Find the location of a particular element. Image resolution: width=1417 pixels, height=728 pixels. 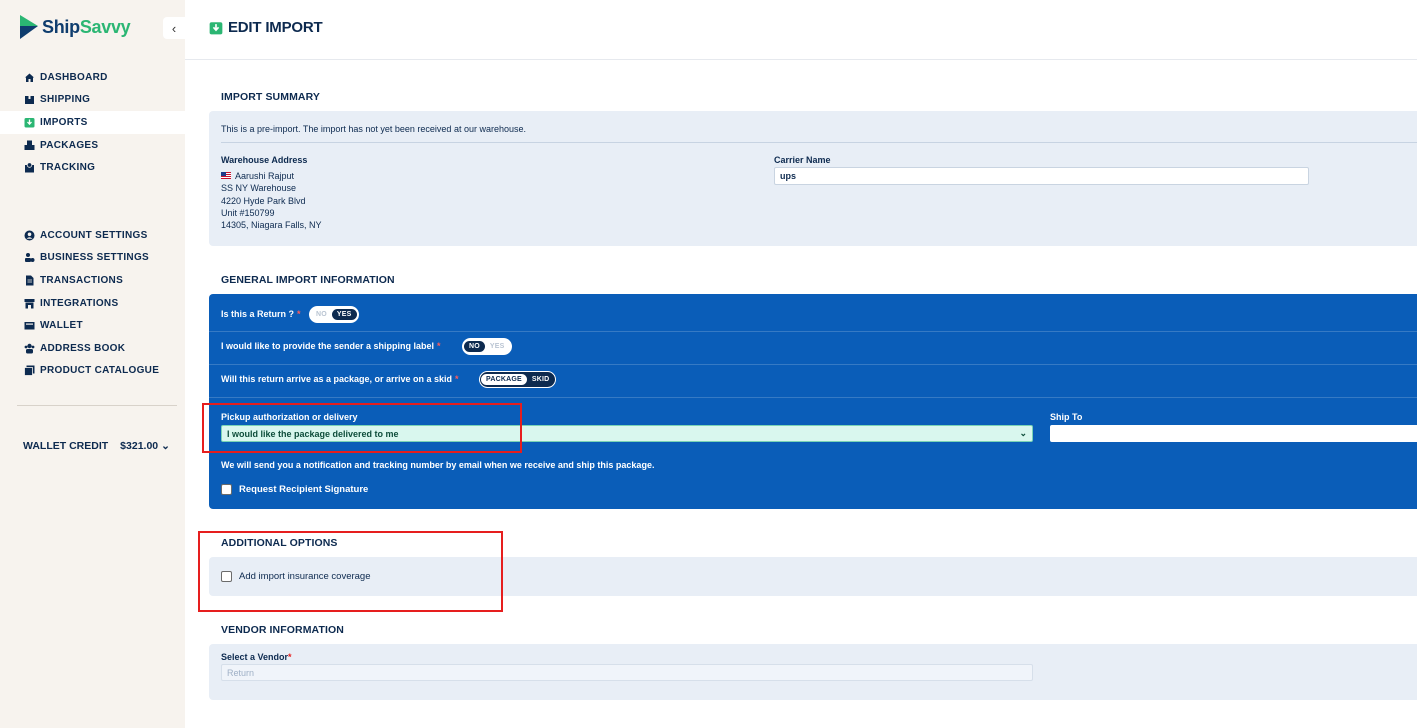

sidebar-item-label: IMPORTS is located at coordinates (64, 122).